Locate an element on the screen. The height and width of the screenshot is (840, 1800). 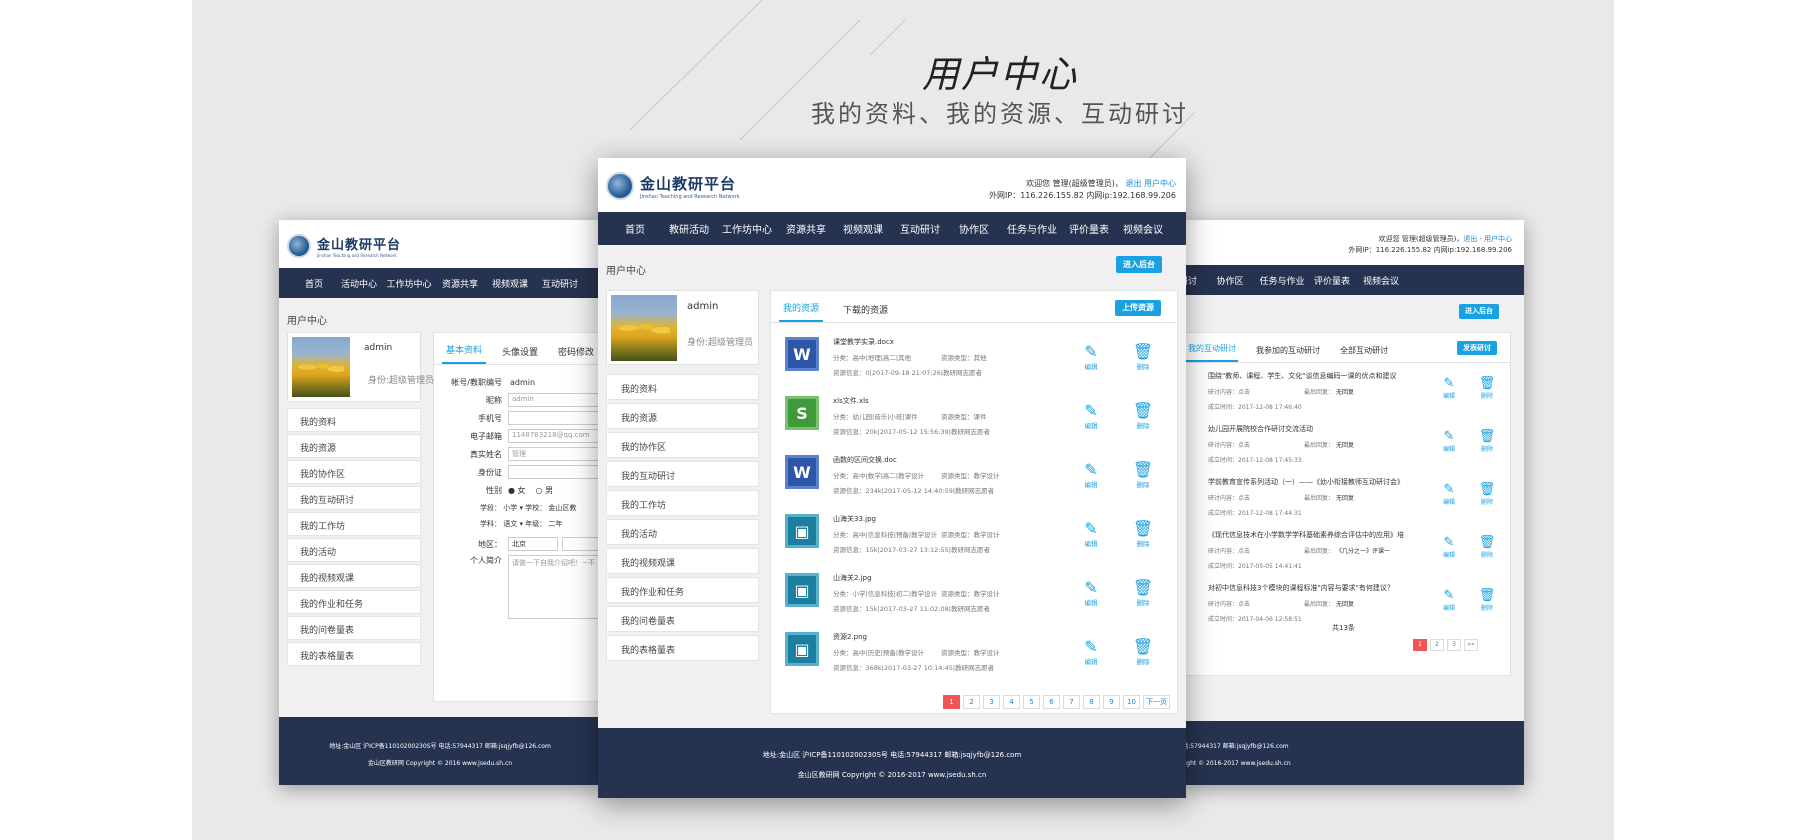
post-discussion-button: 发表研讨 is located at coordinates (1477, 348).